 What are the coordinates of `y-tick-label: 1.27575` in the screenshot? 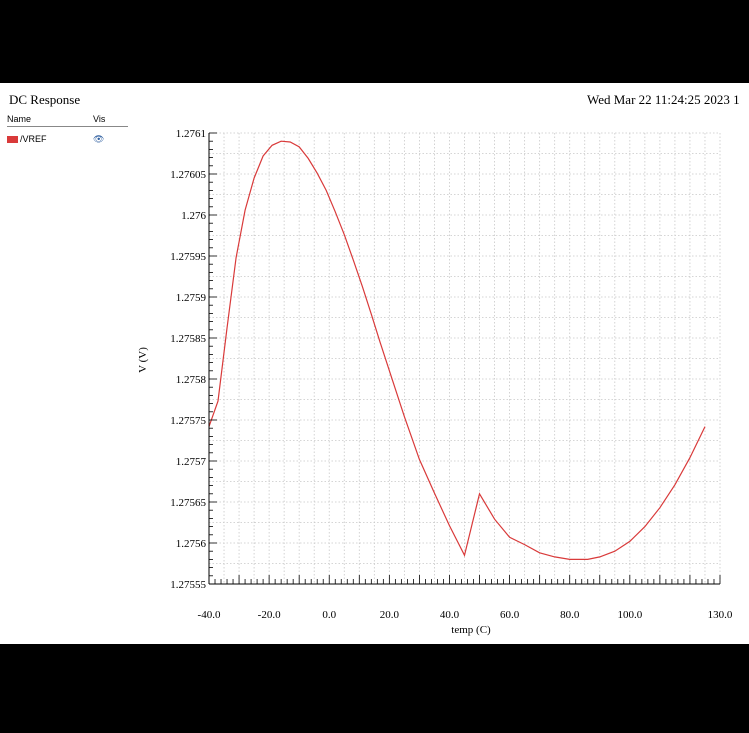 It's located at (188, 421).